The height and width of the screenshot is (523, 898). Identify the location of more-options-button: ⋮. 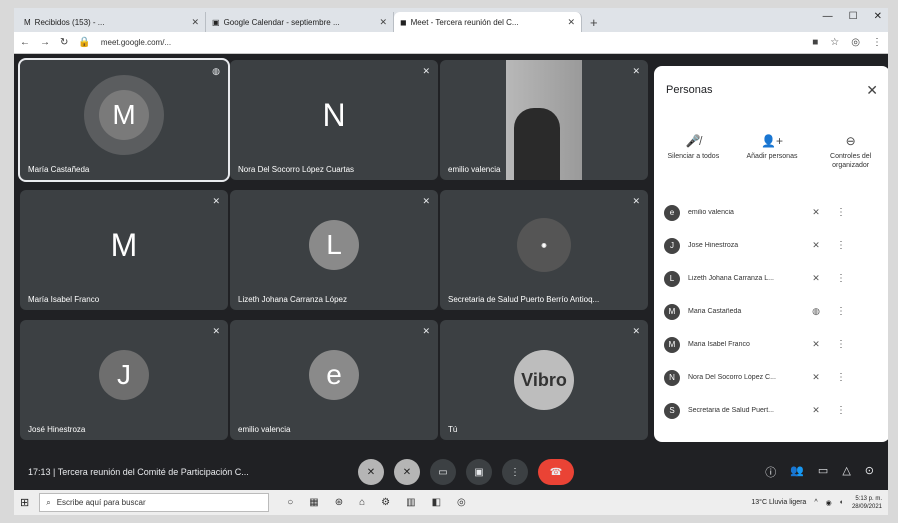
(515, 472).